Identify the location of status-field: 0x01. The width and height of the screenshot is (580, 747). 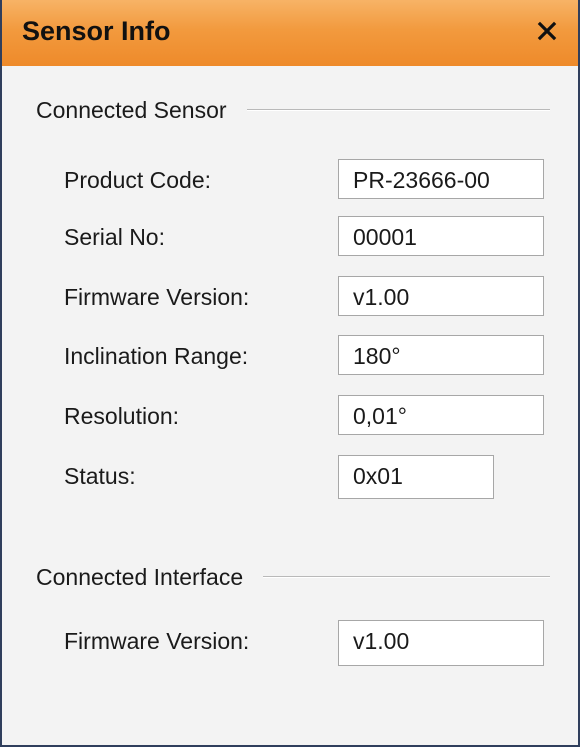
(416, 477).